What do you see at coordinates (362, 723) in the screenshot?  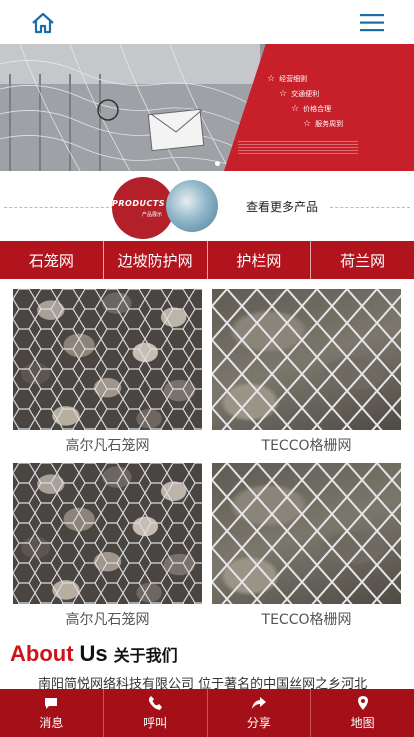 I see `nav-label: 地图` at bounding box center [362, 723].